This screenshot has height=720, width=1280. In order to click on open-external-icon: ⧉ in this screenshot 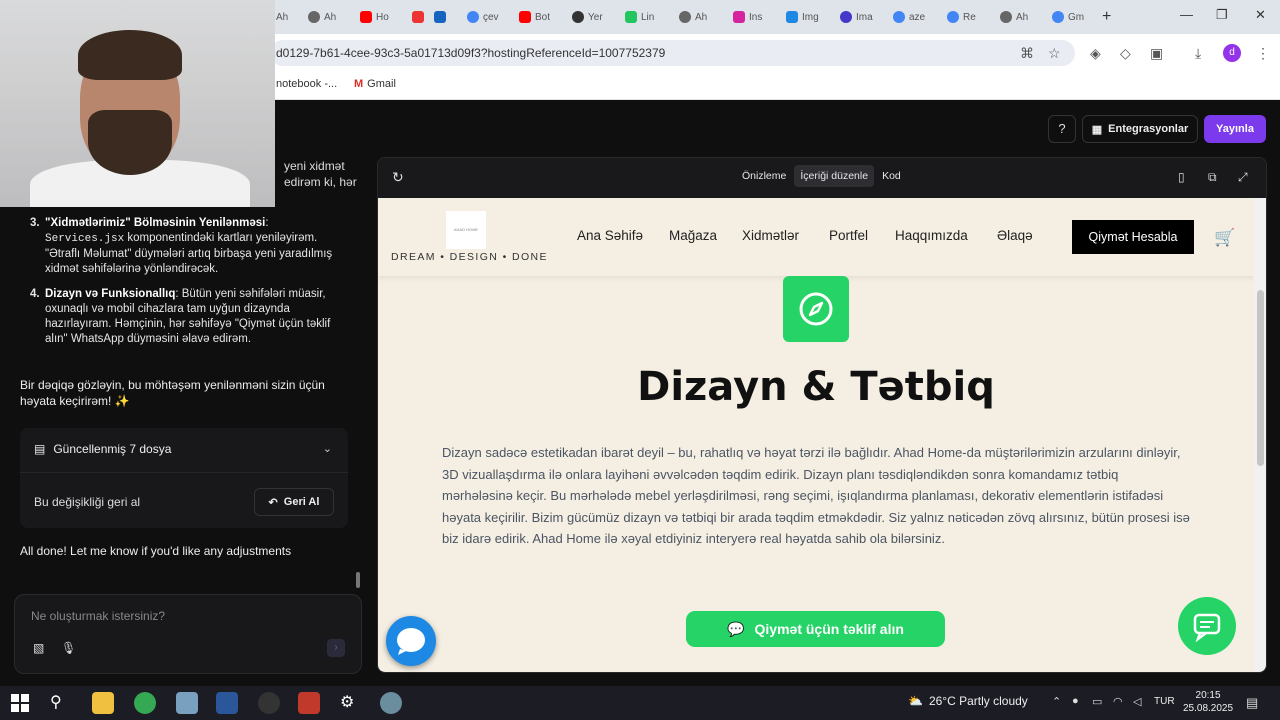, I will do `click(1212, 177)`.